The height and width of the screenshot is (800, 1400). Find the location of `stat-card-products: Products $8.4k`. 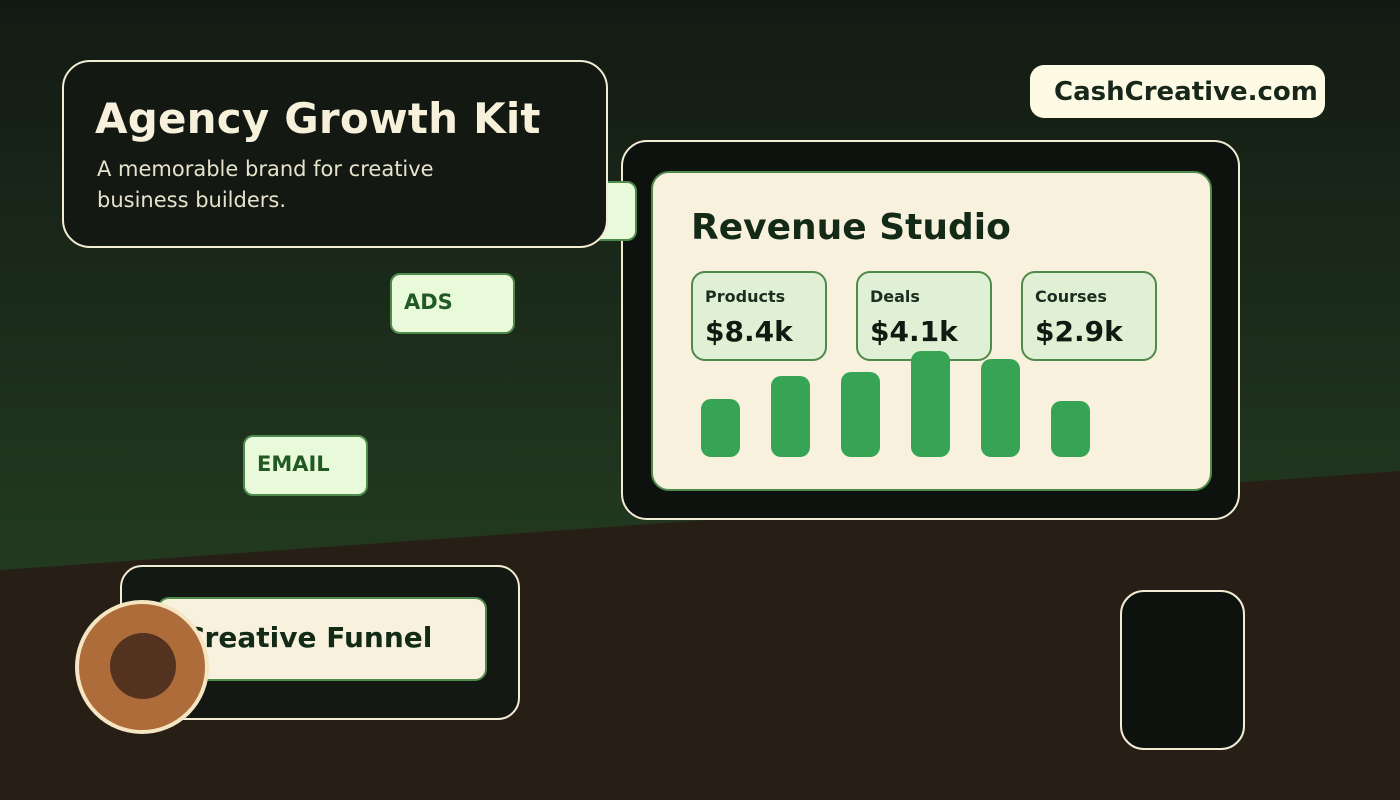

stat-card-products: Products $8.4k is located at coordinates (759, 316).